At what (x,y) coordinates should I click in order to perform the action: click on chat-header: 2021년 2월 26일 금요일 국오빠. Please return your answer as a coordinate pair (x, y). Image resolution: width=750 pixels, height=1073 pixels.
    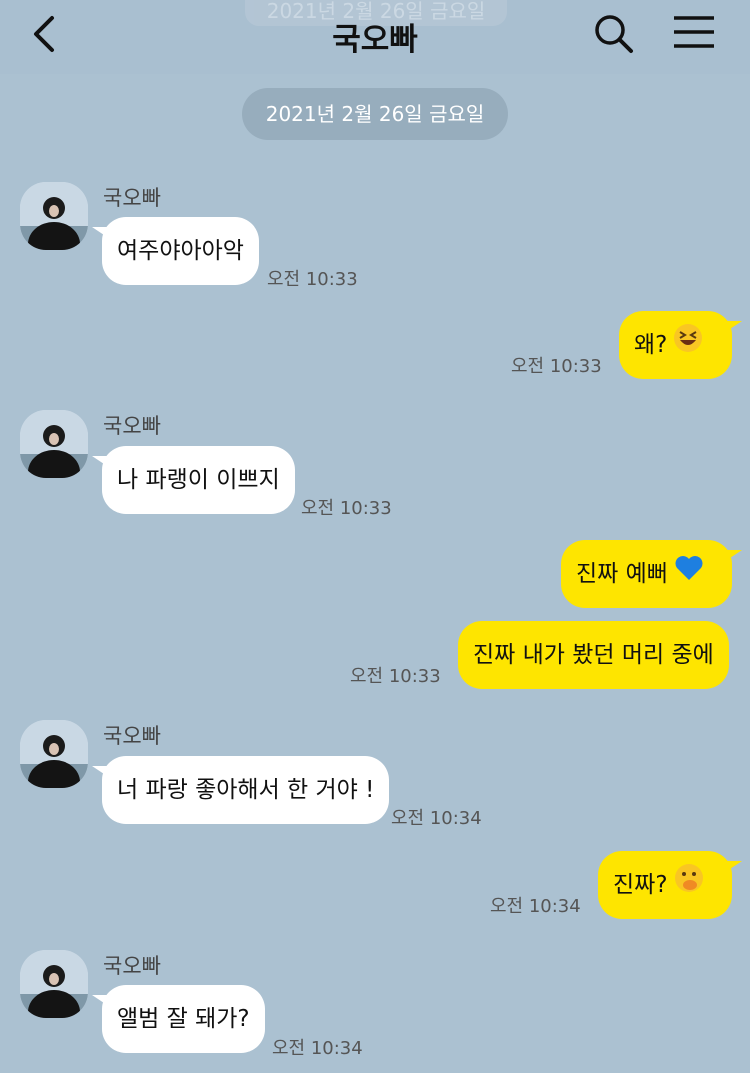
    Looking at the image, I should click on (375, 37).